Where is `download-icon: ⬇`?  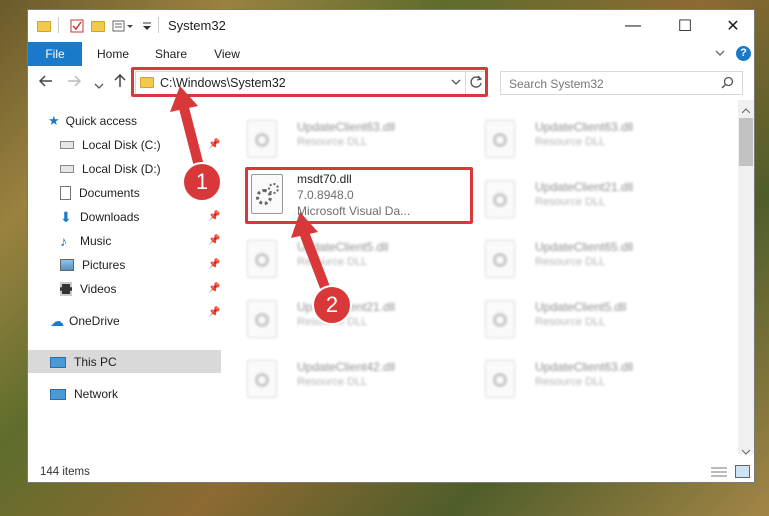
download-icon: ⬇ is located at coordinates (66, 217).